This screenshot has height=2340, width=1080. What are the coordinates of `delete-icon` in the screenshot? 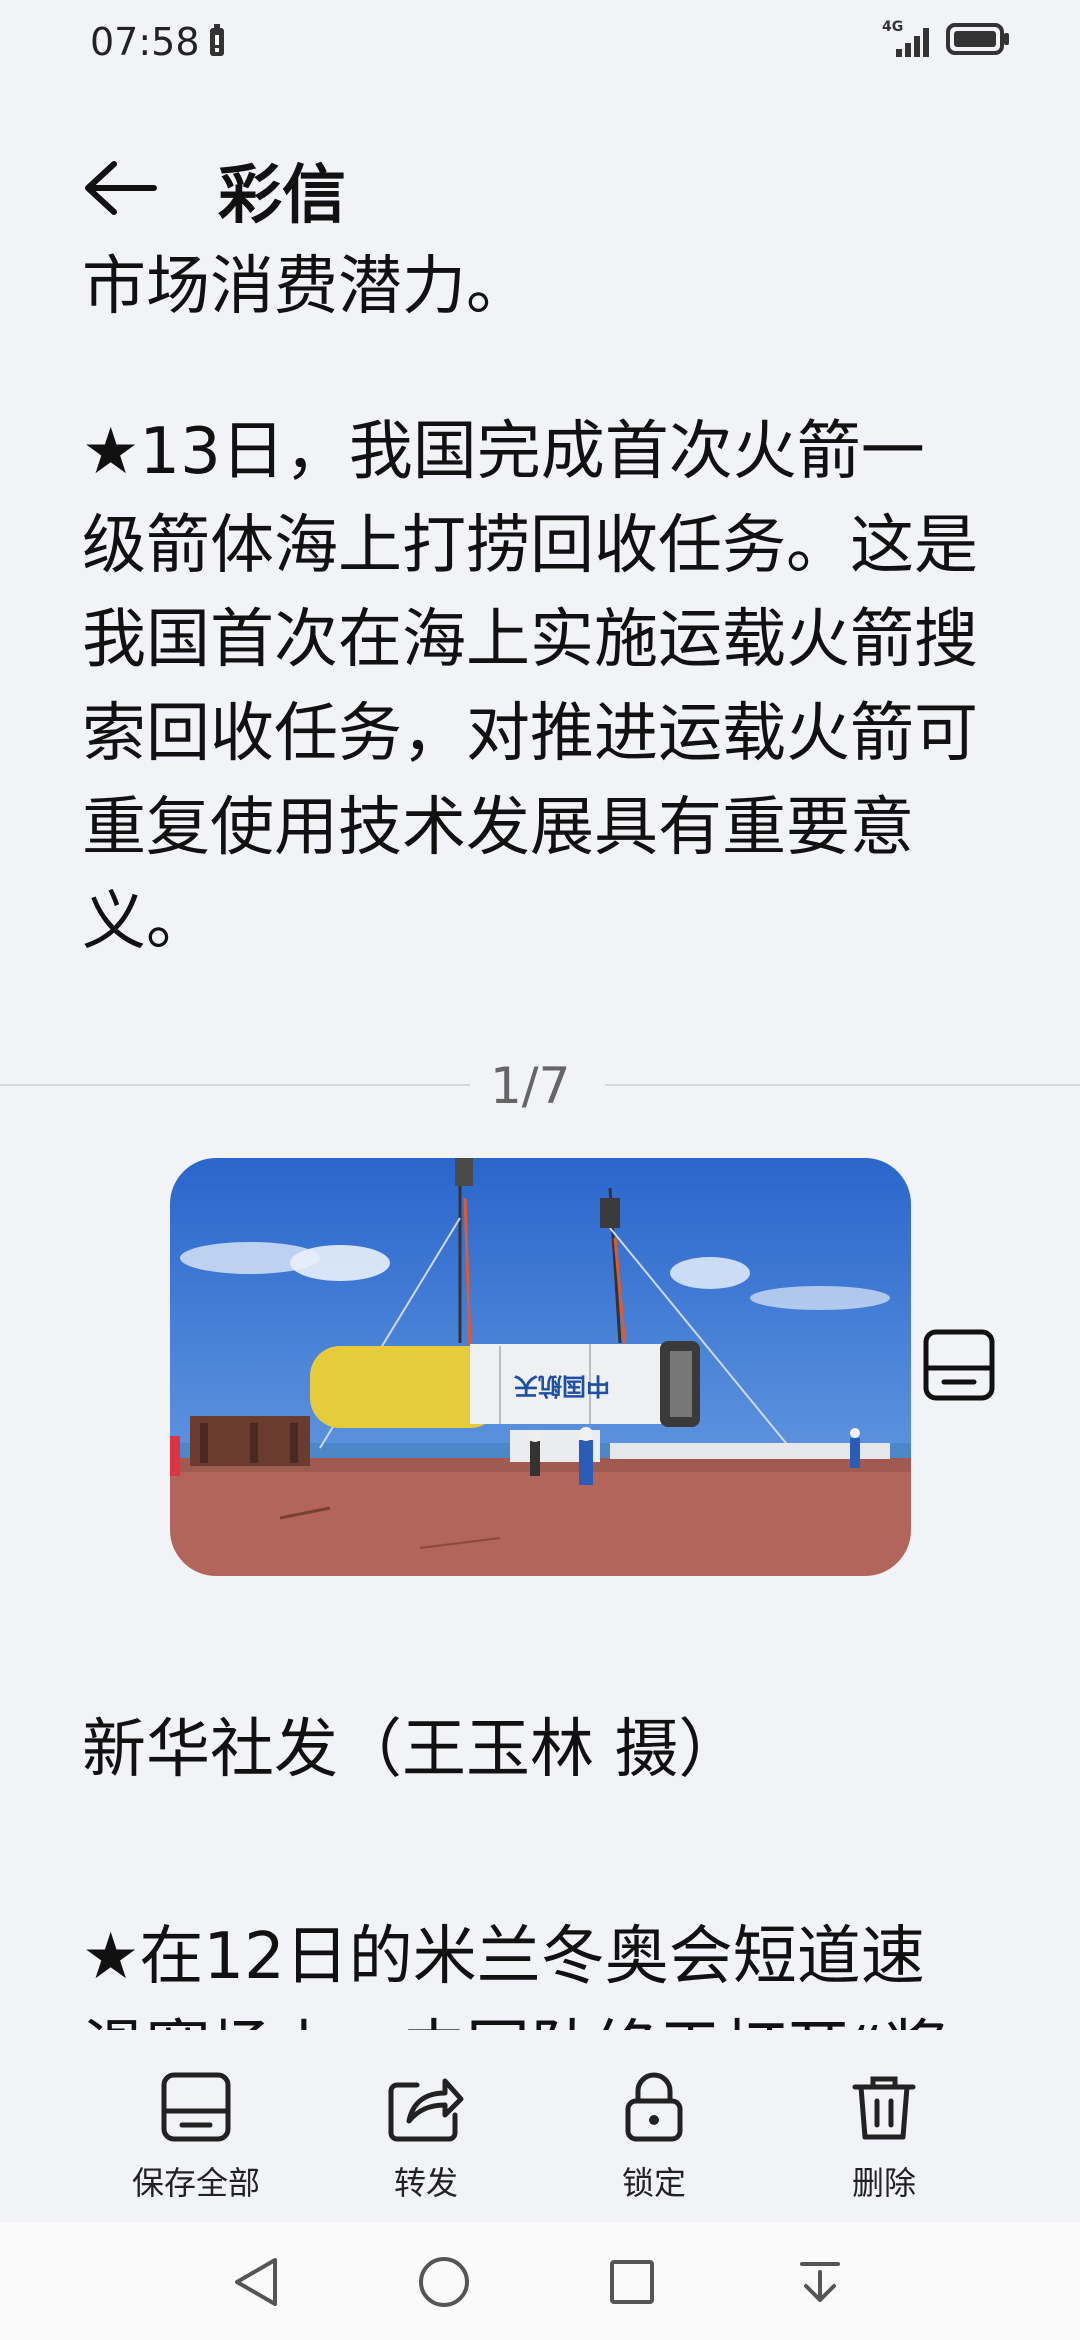 It's located at (884, 2107).